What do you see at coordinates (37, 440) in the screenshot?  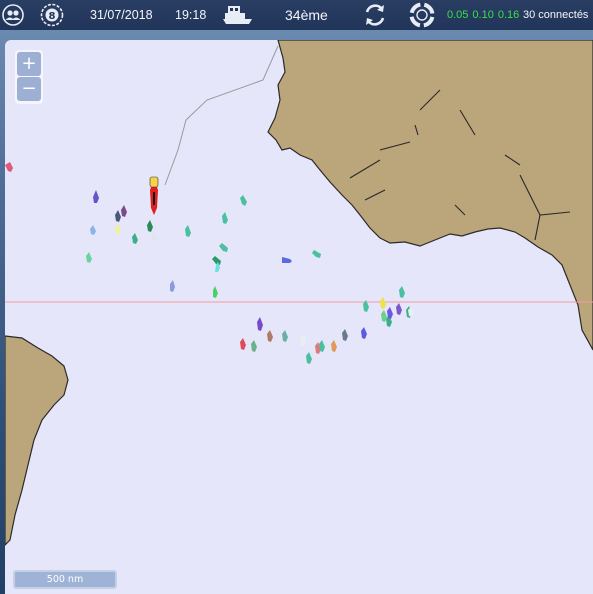 I see `south-america-landmass` at bounding box center [37, 440].